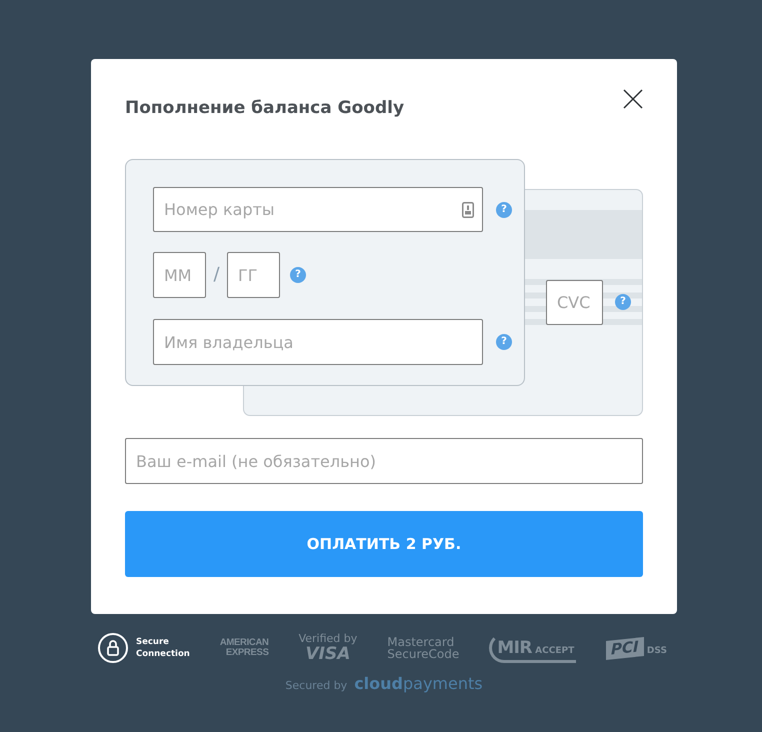 The image size is (762, 732). Describe the element at coordinates (574, 302) in the screenshot. I see `cvc-field: CVC` at that location.